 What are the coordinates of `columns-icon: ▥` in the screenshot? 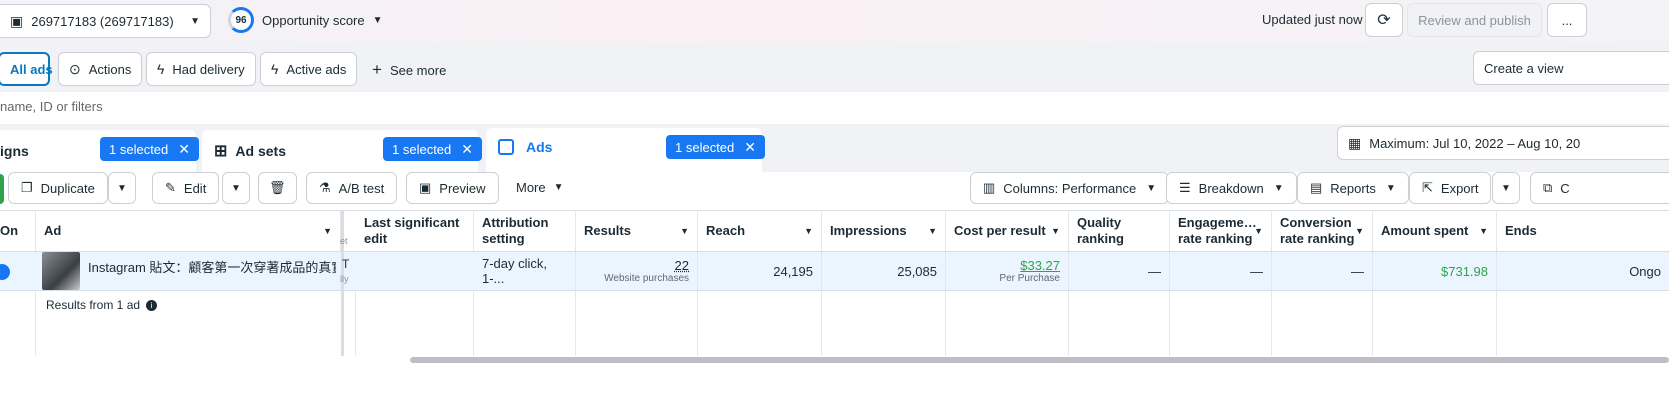 It's located at (989, 187).